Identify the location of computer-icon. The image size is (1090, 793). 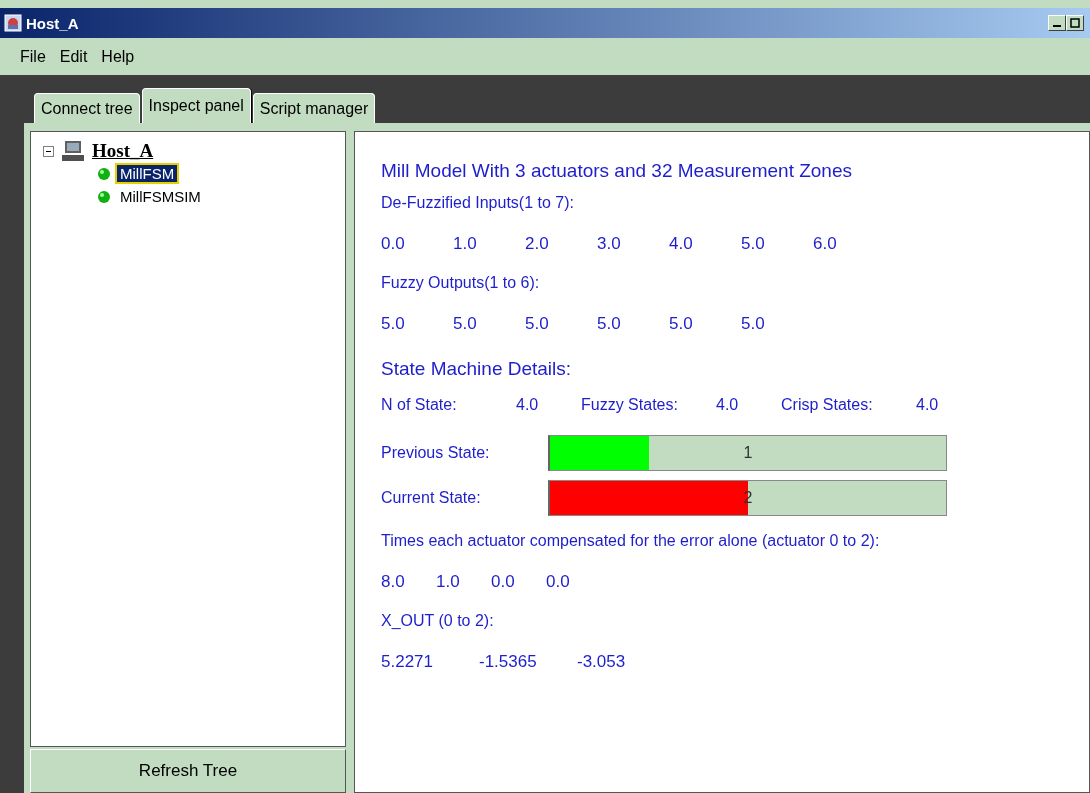
(73, 151).